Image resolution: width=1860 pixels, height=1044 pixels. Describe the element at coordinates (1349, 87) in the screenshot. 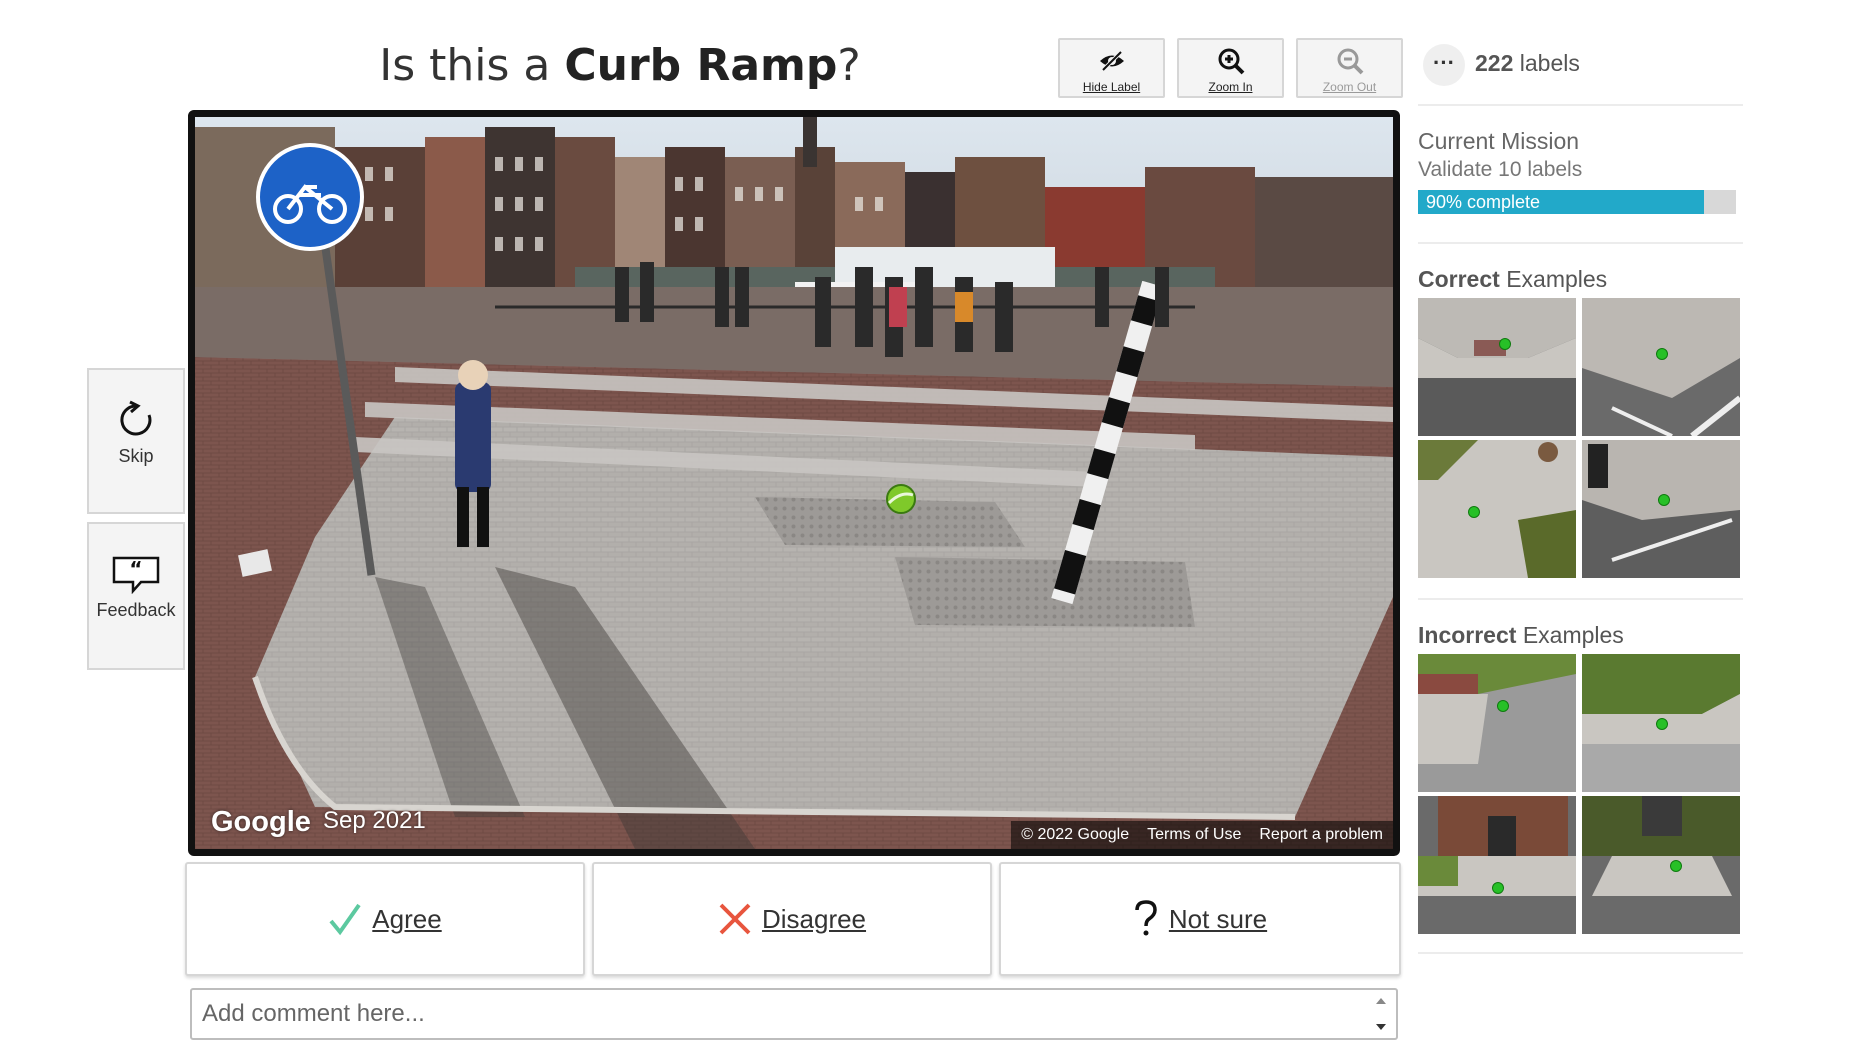

I see `zoom-out-text: Zoom Out` at that location.